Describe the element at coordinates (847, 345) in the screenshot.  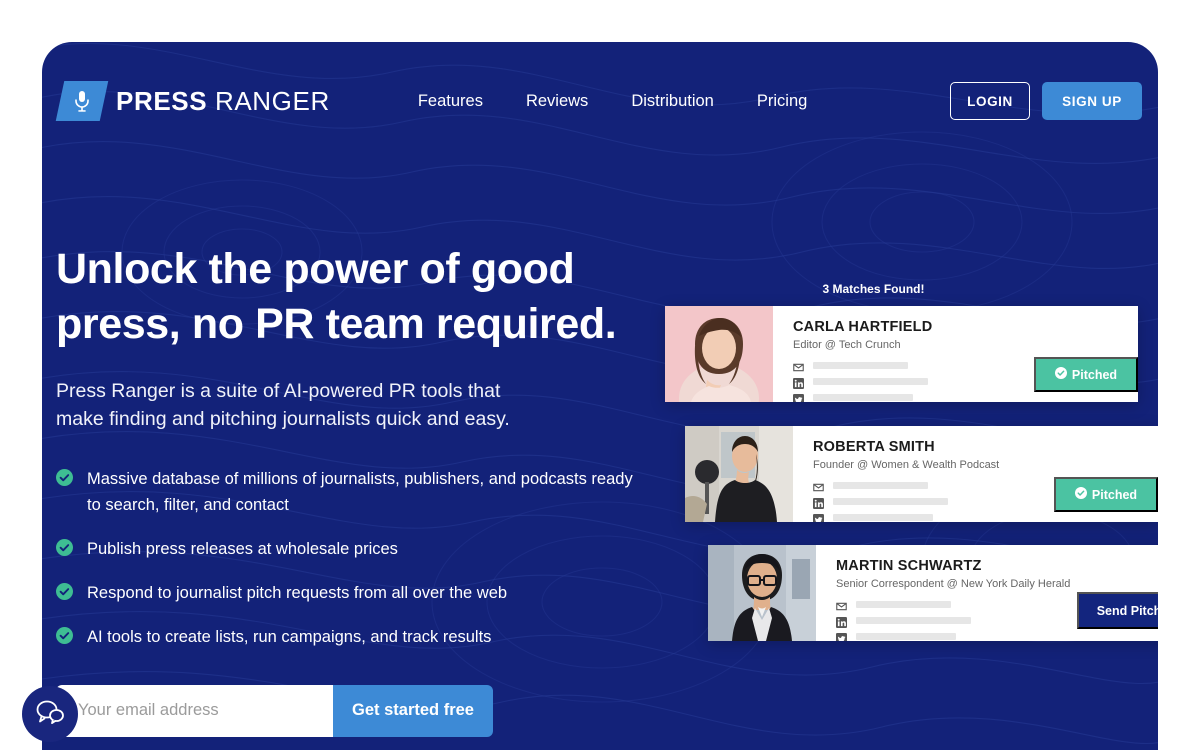
I see `journalist-role: Editor @ Tech Crunch` at that location.